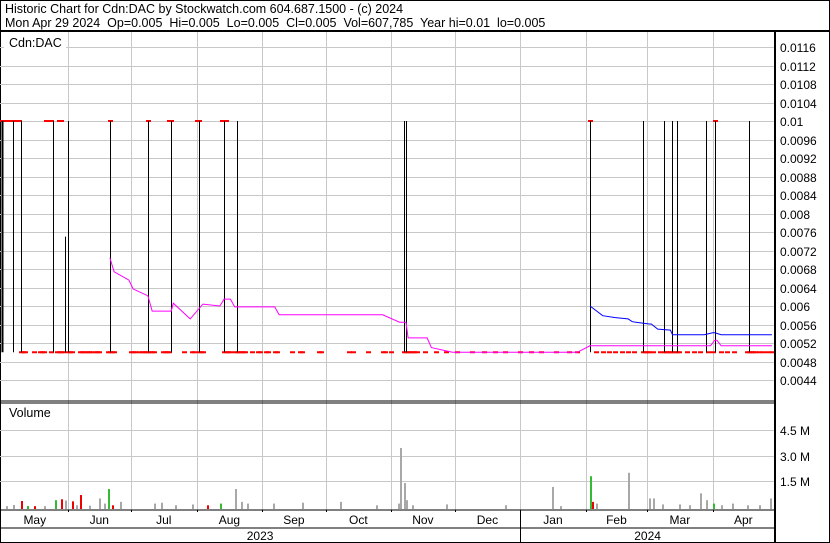  Describe the element at coordinates (798, 363) in the screenshot. I see `price-tick-label: 0.0048` at that location.